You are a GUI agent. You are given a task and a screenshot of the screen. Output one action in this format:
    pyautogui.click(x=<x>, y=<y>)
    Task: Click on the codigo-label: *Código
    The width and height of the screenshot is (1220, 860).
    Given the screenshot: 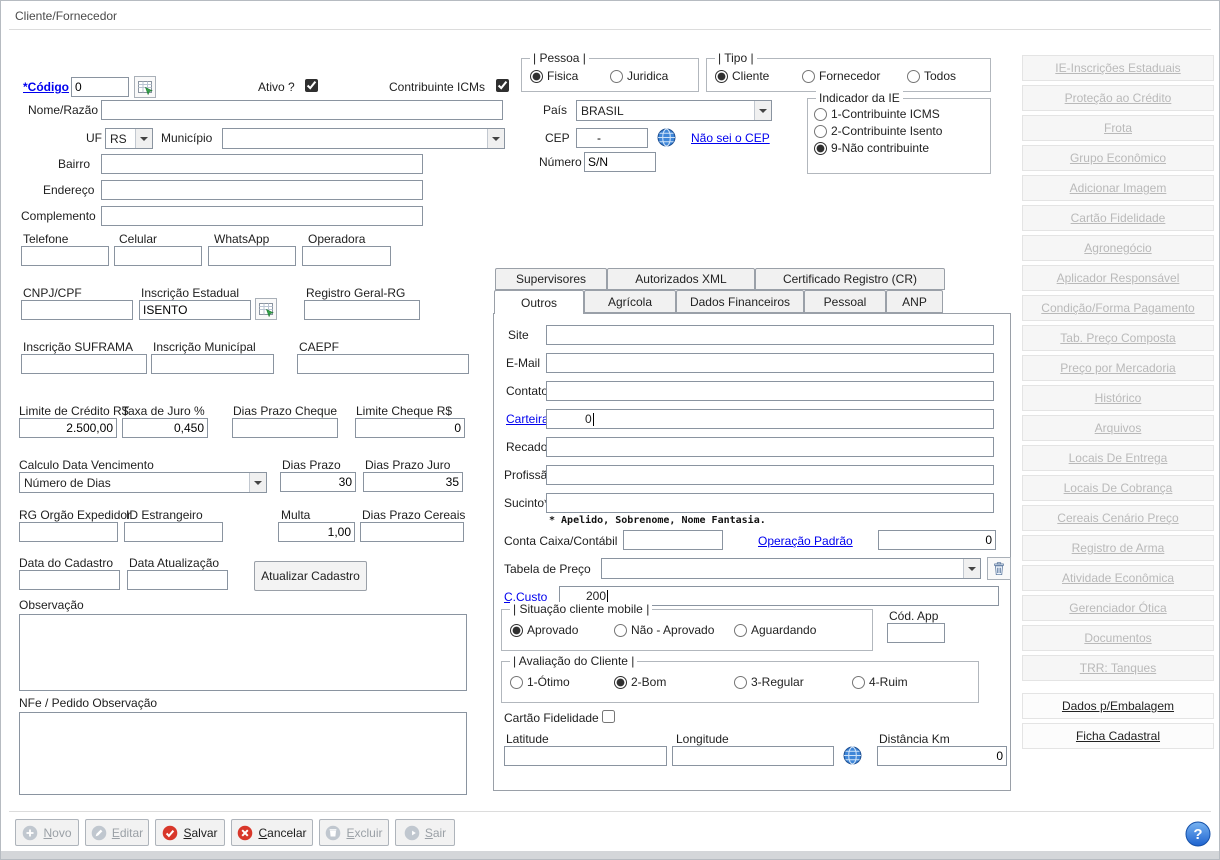 What is the action you would take?
    pyautogui.click(x=46, y=87)
    